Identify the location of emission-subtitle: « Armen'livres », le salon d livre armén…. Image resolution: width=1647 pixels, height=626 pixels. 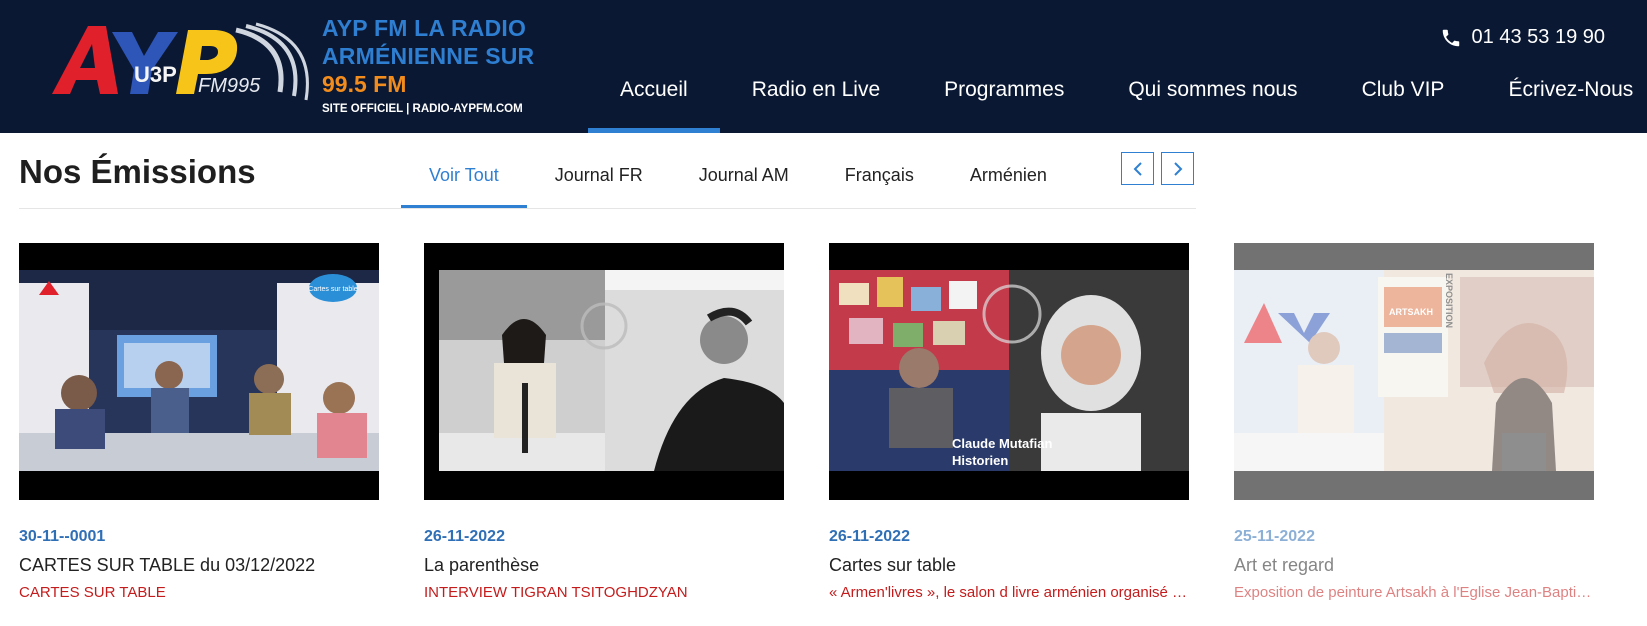
(1009, 592).